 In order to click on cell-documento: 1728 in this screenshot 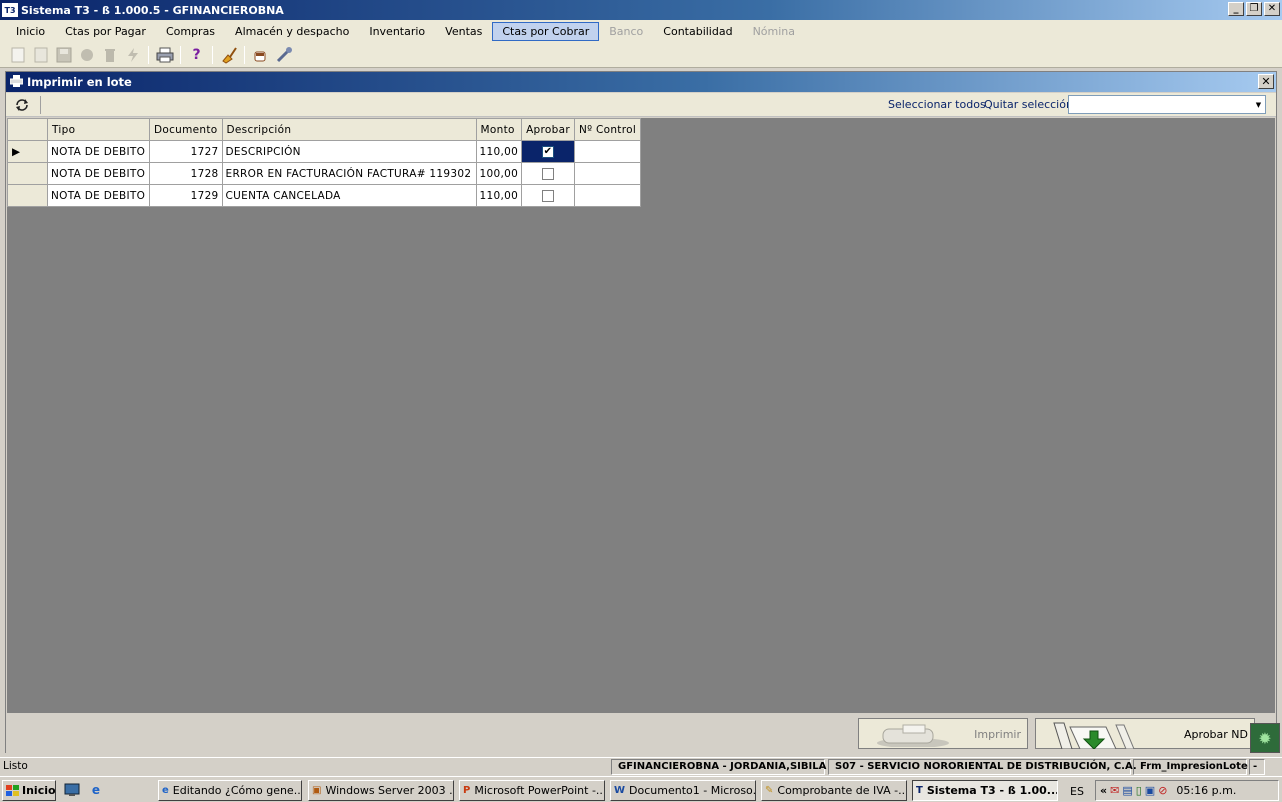, I will do `click(186, 173)`.